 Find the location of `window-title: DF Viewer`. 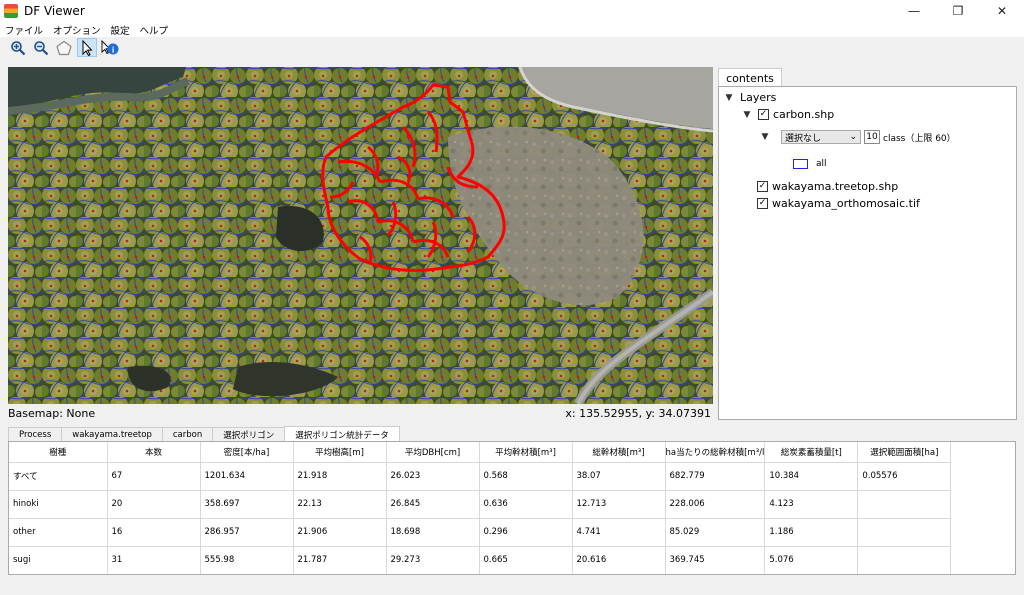

window-title: DF Viewer is located at coordinates (54, 11).